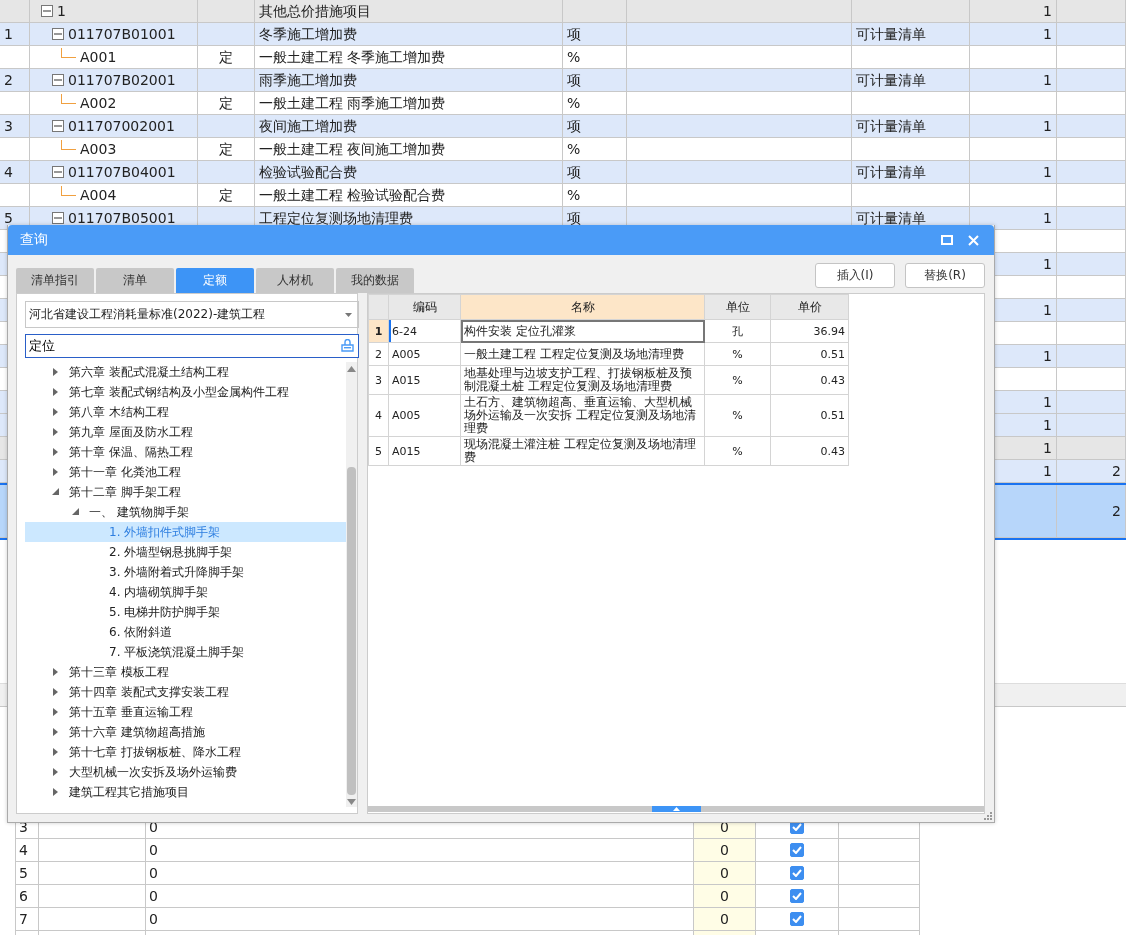 The image size is (1126, 935). I want to click on tree-item: 6. 依附斜道, so click(185, 632).